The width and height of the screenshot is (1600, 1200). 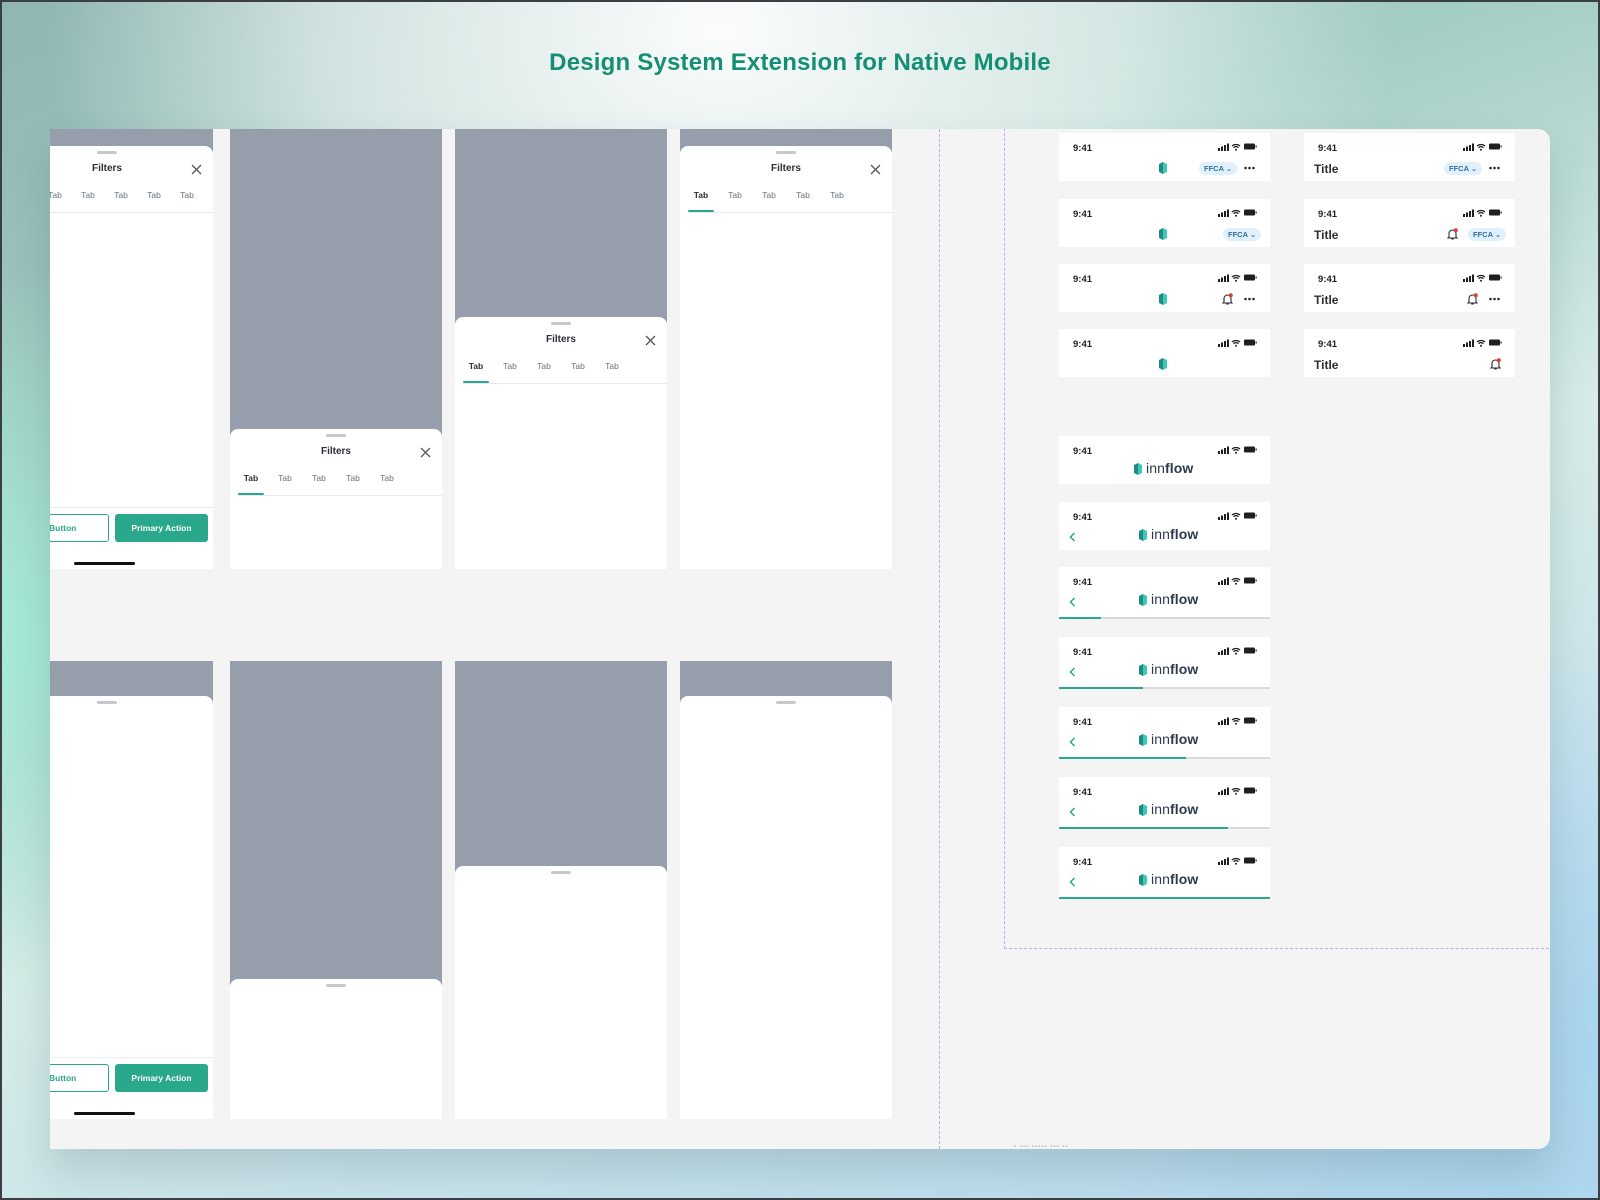 I want to click on phone-empty-sheet-tall, so click(x=786, y=890).